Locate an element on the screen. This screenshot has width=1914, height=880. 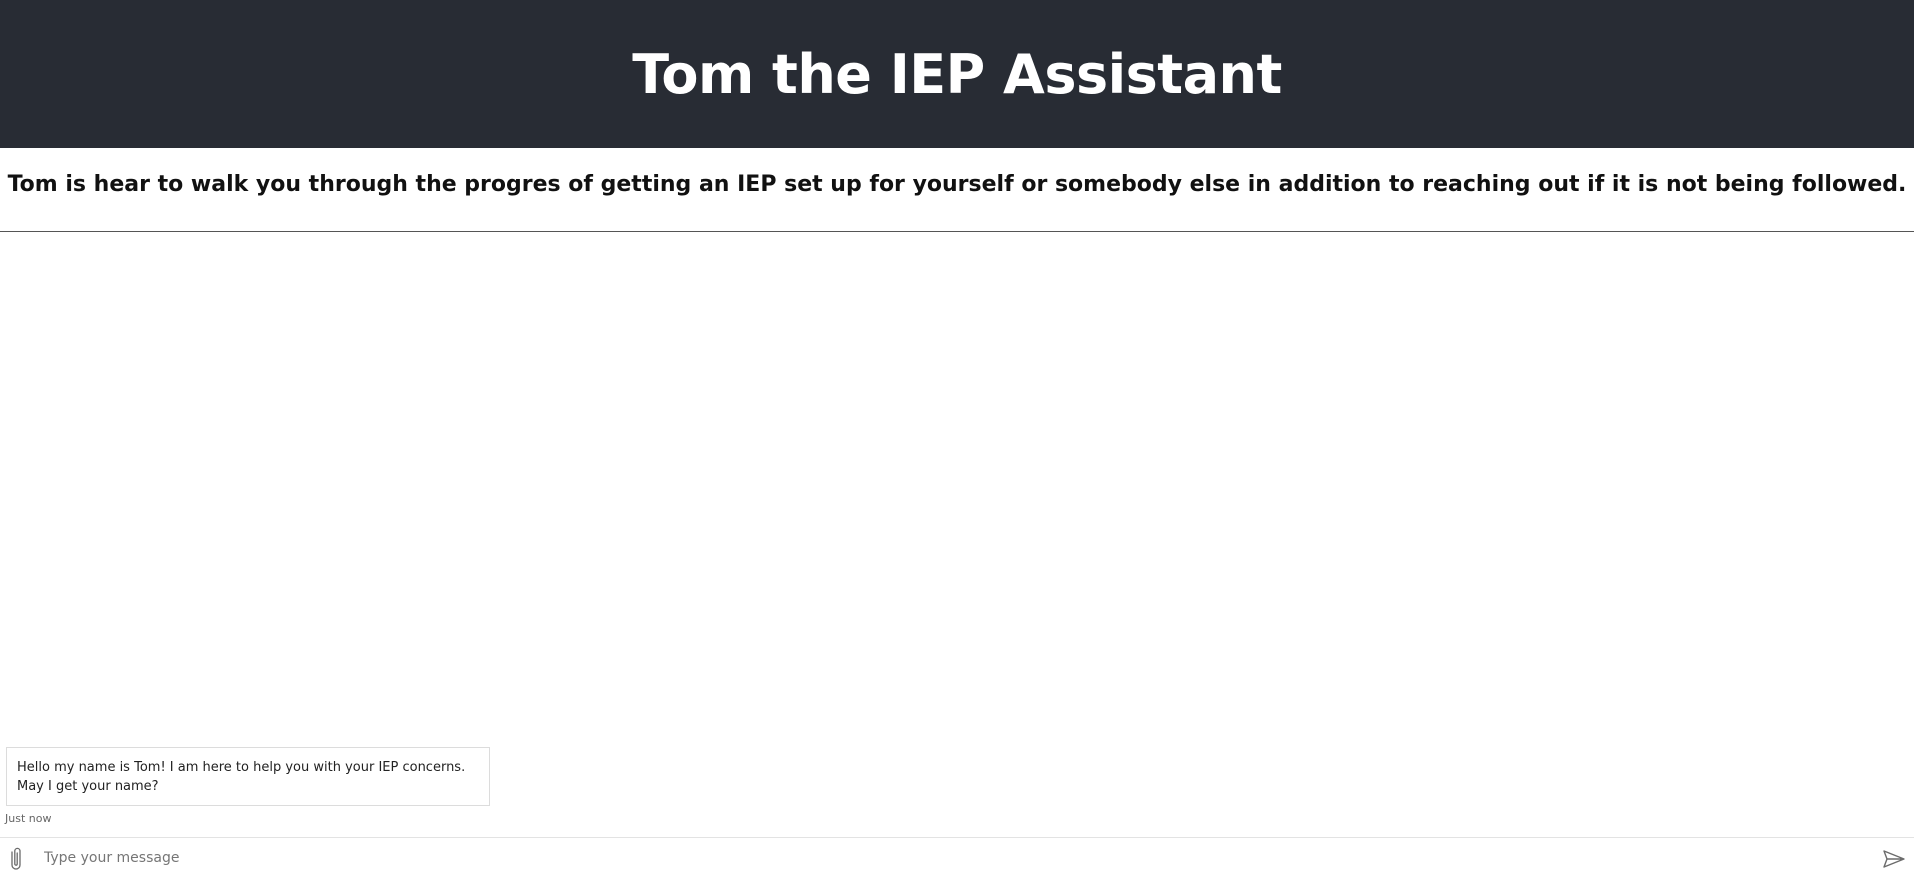
send-icon is located at coordinates (1894, 859).